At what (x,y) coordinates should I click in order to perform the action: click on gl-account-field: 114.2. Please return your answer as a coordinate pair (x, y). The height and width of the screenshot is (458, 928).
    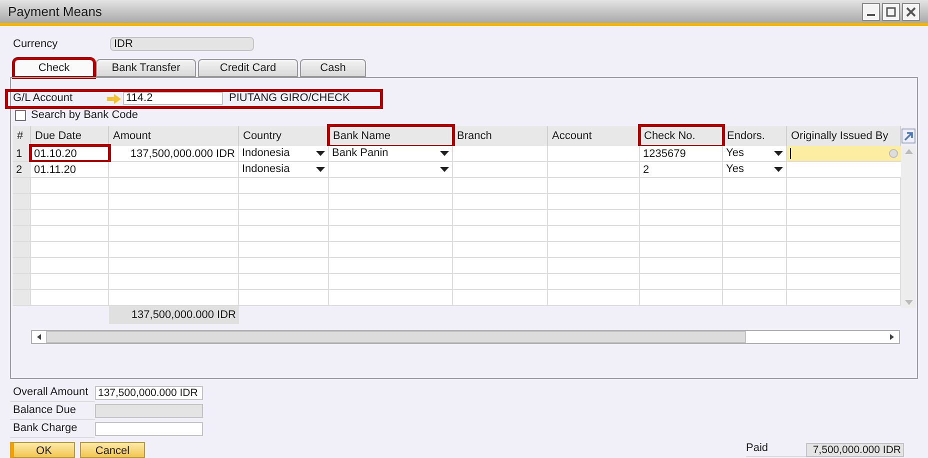
    Looking at the image, I should click on (173, 98).